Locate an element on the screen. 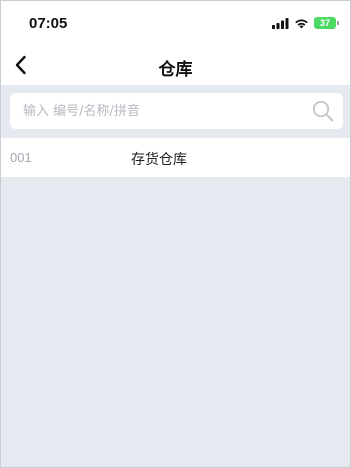  battery-level: 37 is located at coordinates (324, 23).